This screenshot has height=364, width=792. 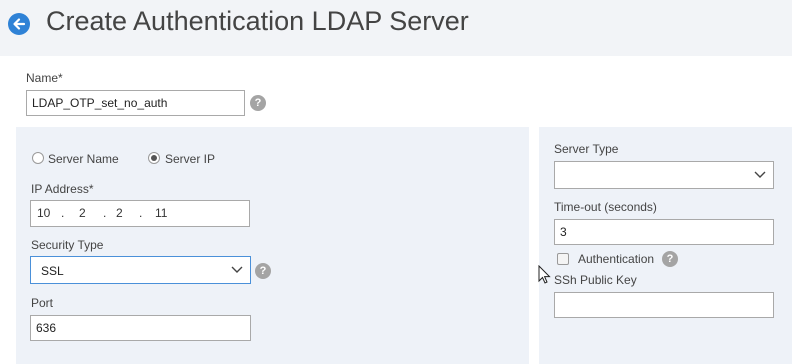 I want to click on authentication-checkbox, so click(x=563, y=259).